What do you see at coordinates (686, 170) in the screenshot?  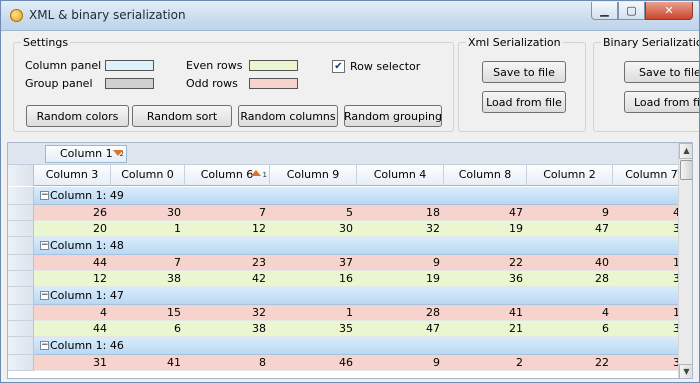 I see `scroll-thumb` at bounding box center [686, 170].